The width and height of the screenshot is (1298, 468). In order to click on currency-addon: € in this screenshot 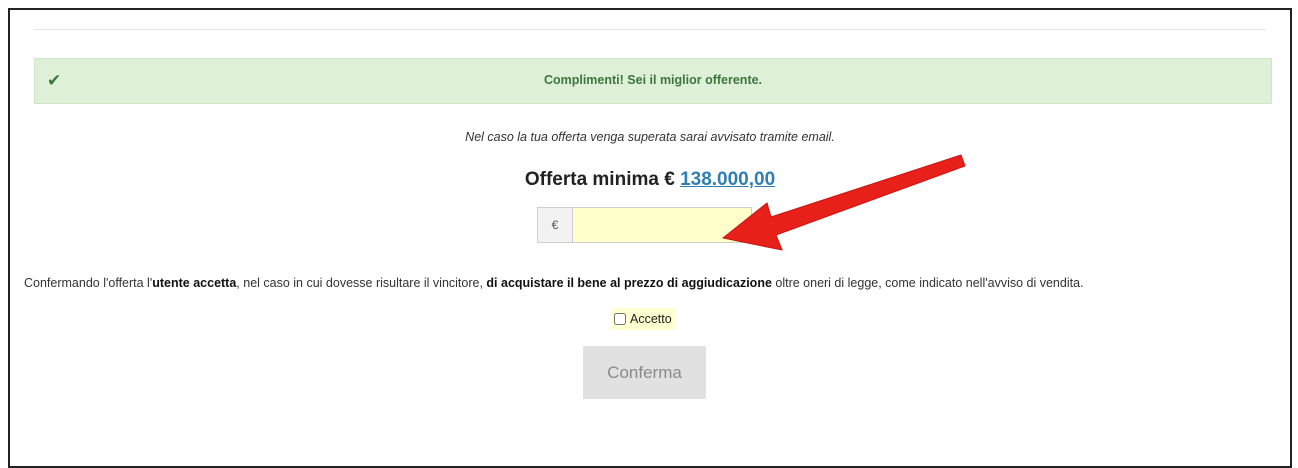, I will do `click(554, 225)`.